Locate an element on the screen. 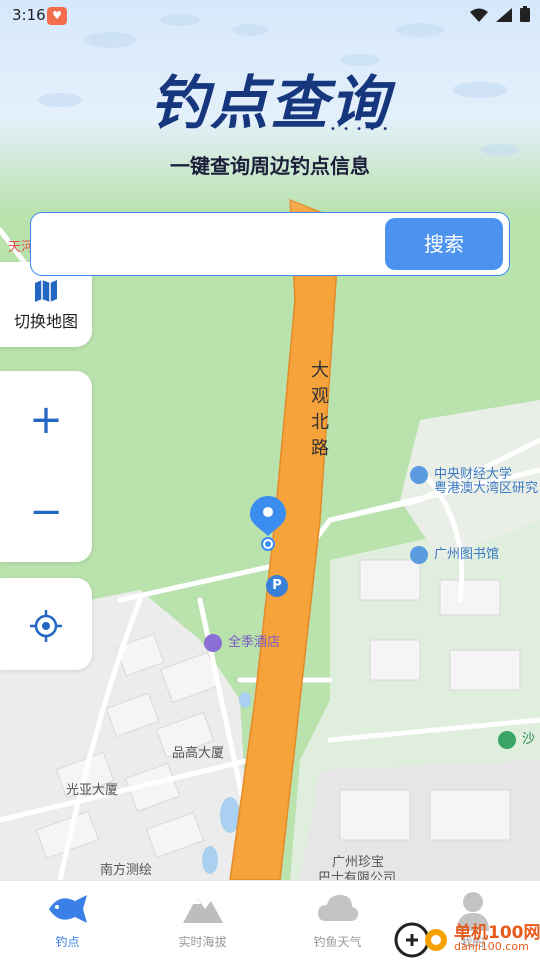  map-label-zhenbao-2: 巴士有限公司 is located at coordinates (357, 875).